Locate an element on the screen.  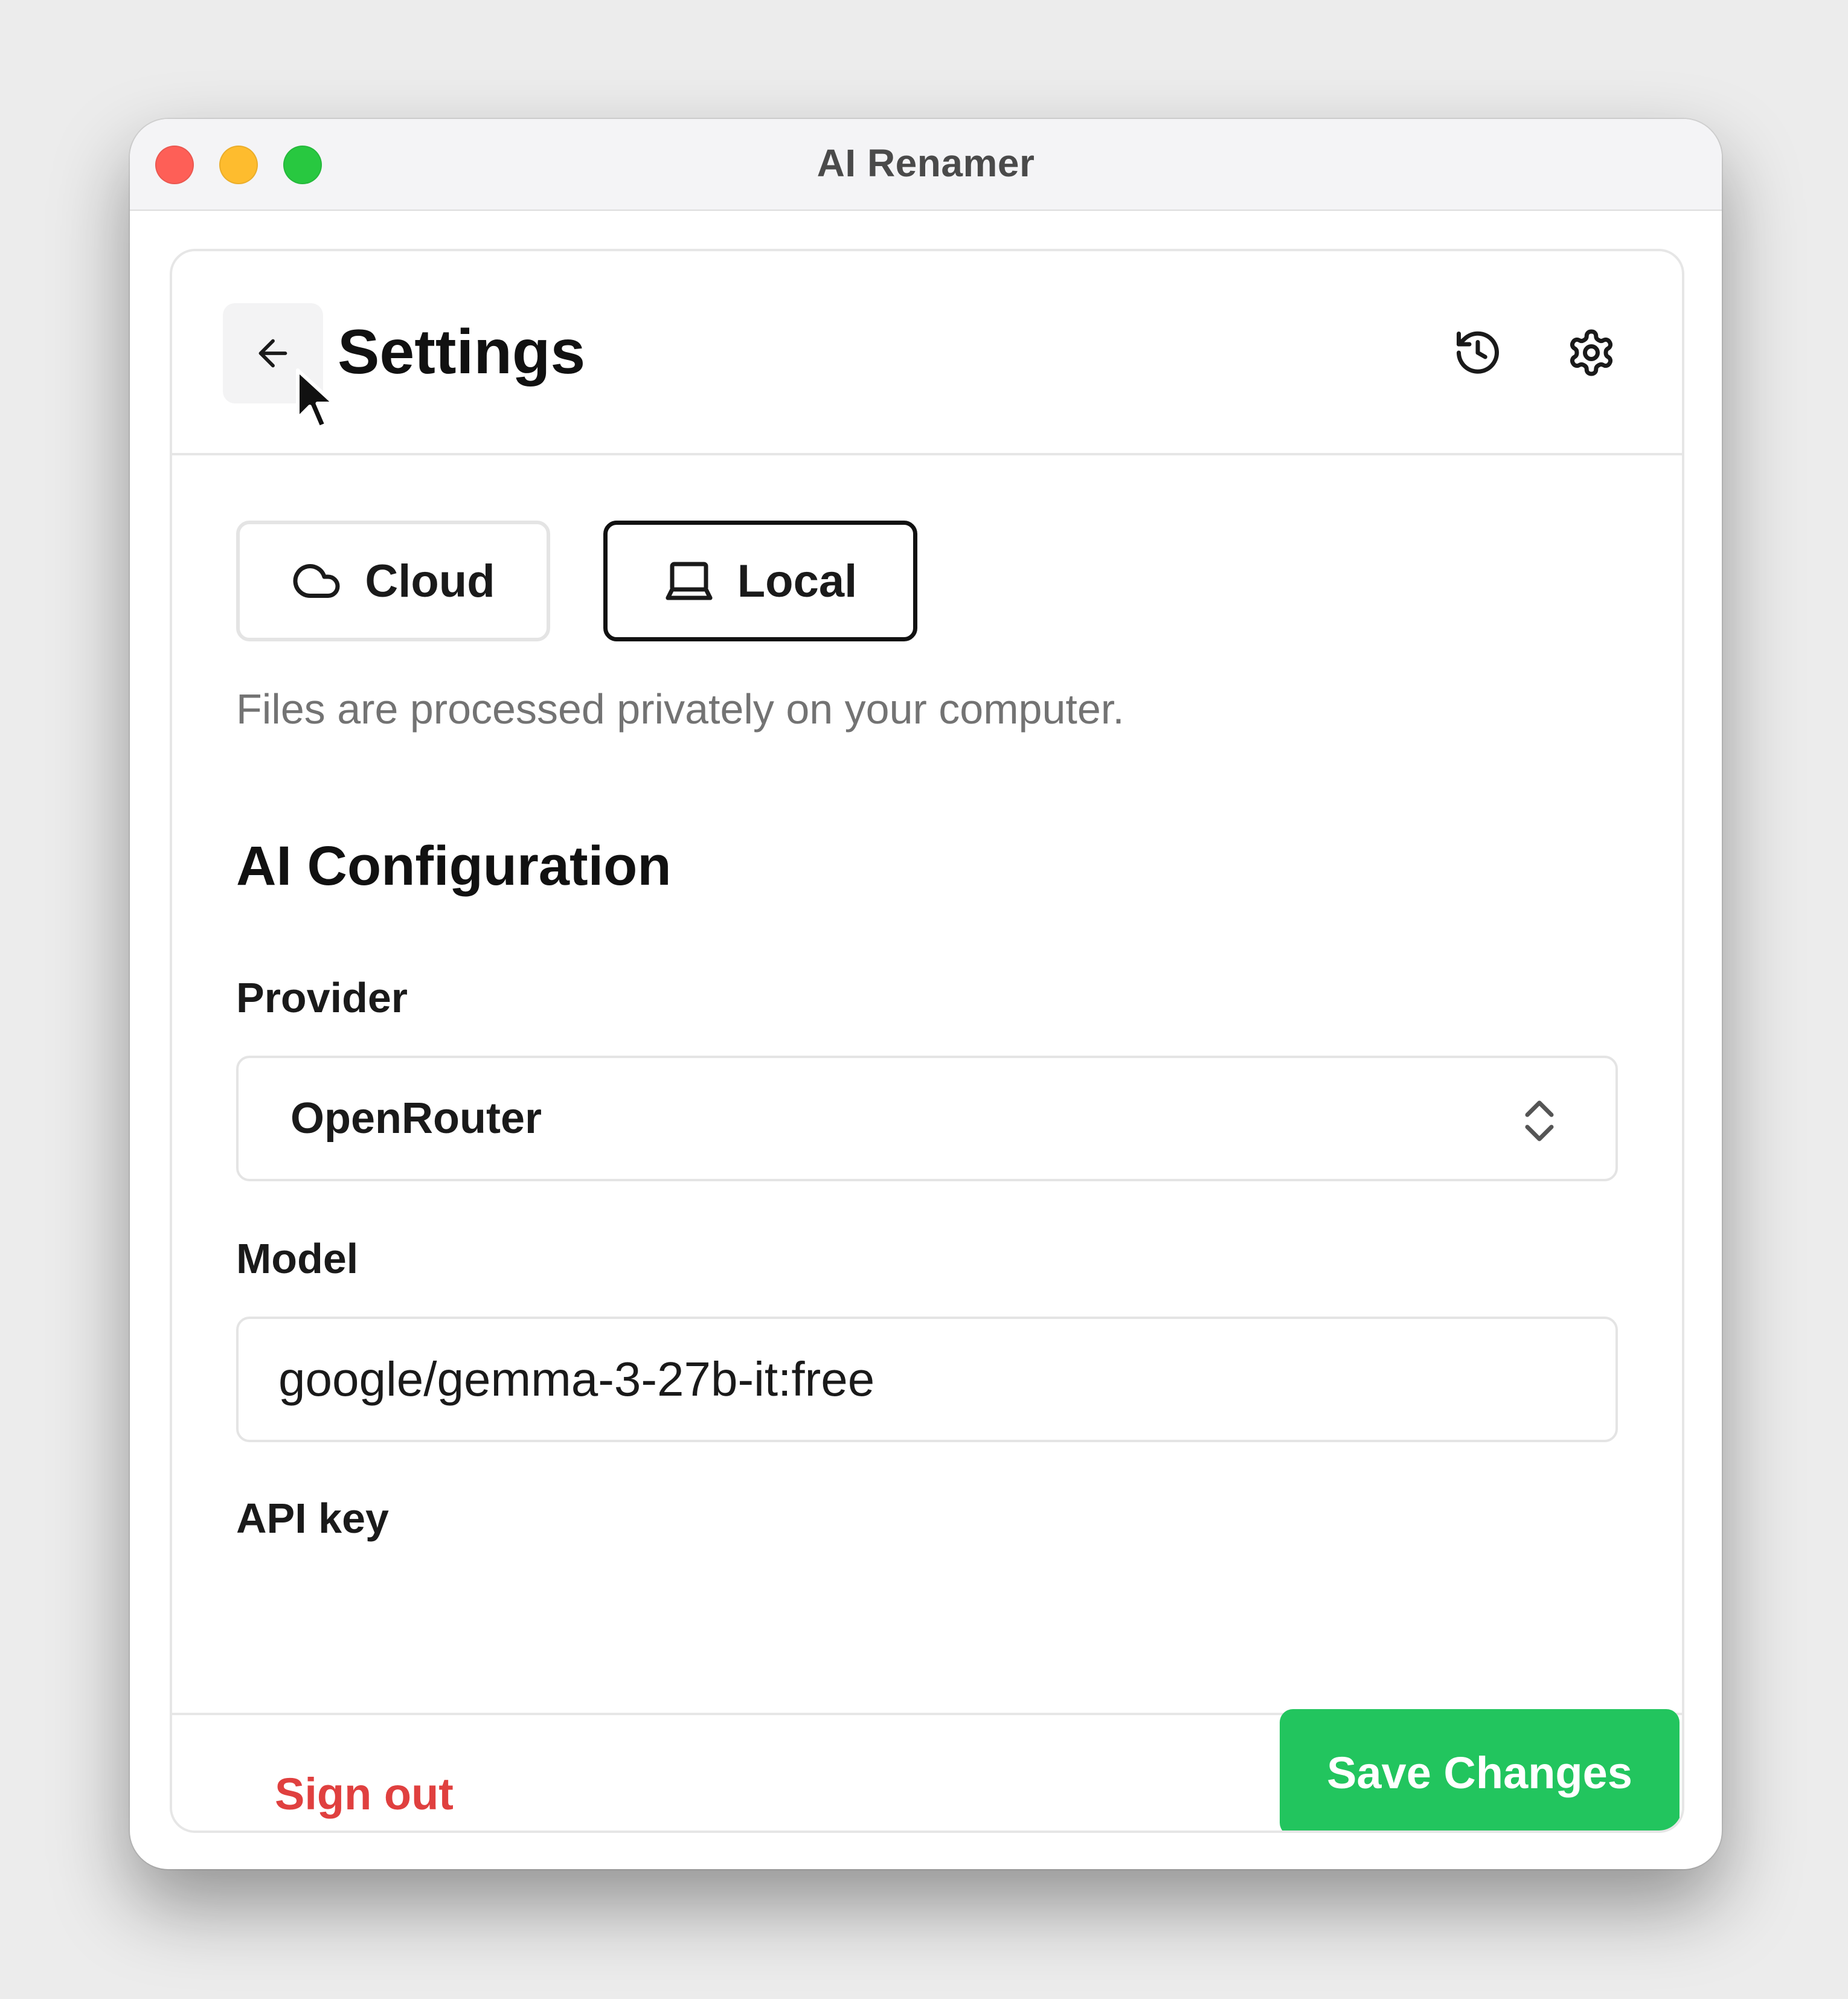
settings-button is located at coordinates (1591, 352).